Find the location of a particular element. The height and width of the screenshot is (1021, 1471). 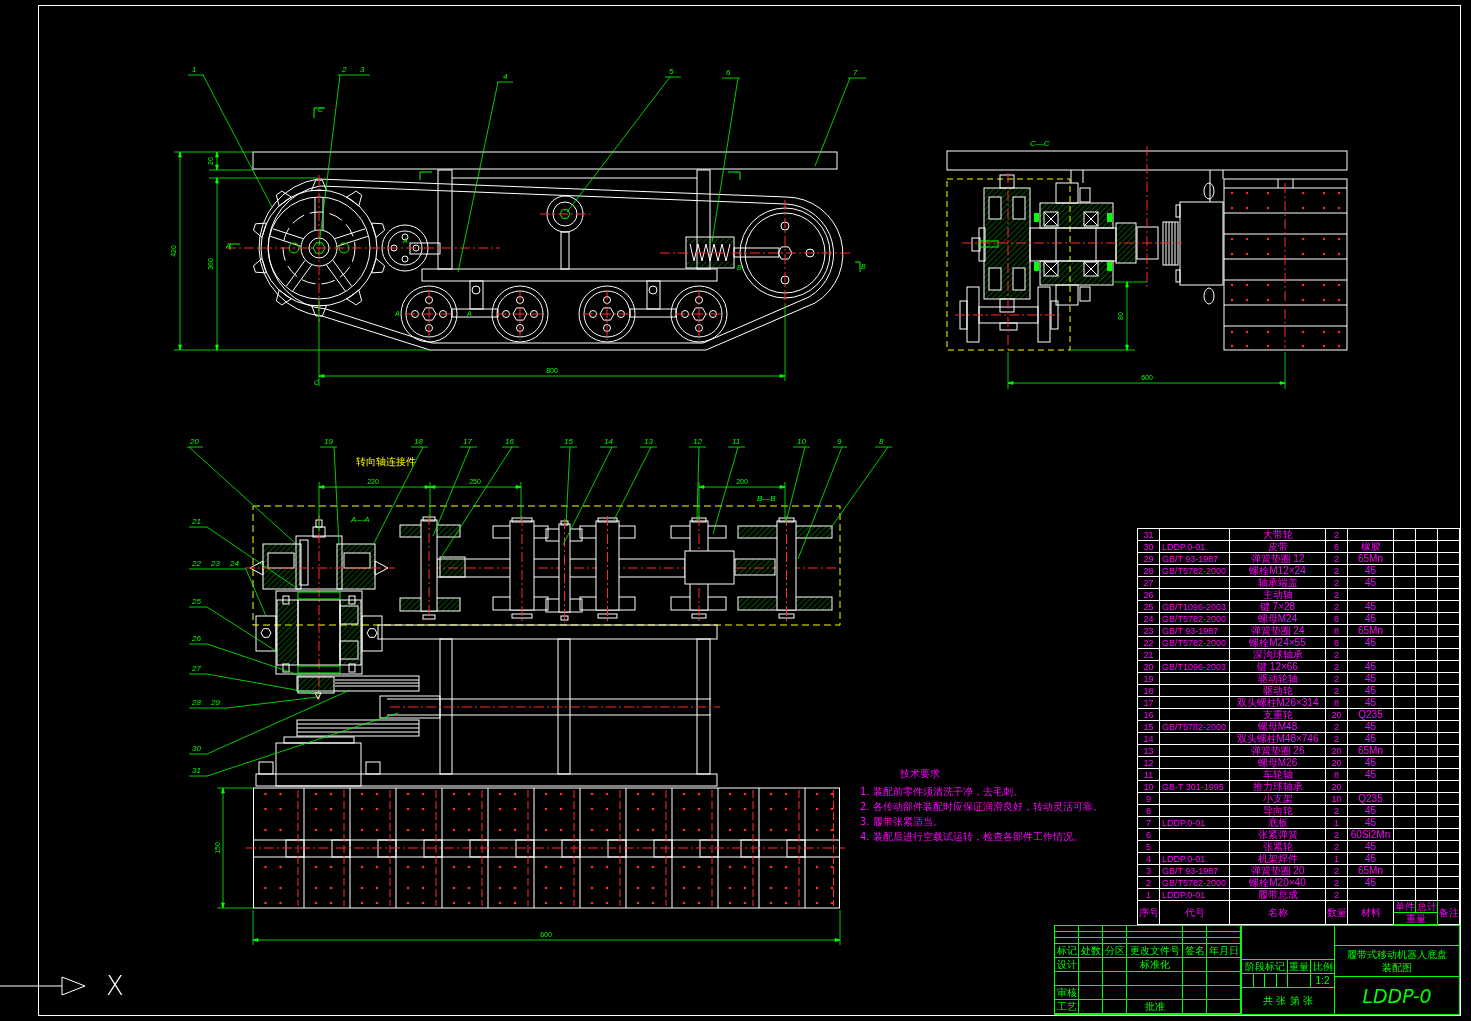

note-text: 1. 装配前零件须清洗干净，去毛刺。 is located at coordinates (942, 792).